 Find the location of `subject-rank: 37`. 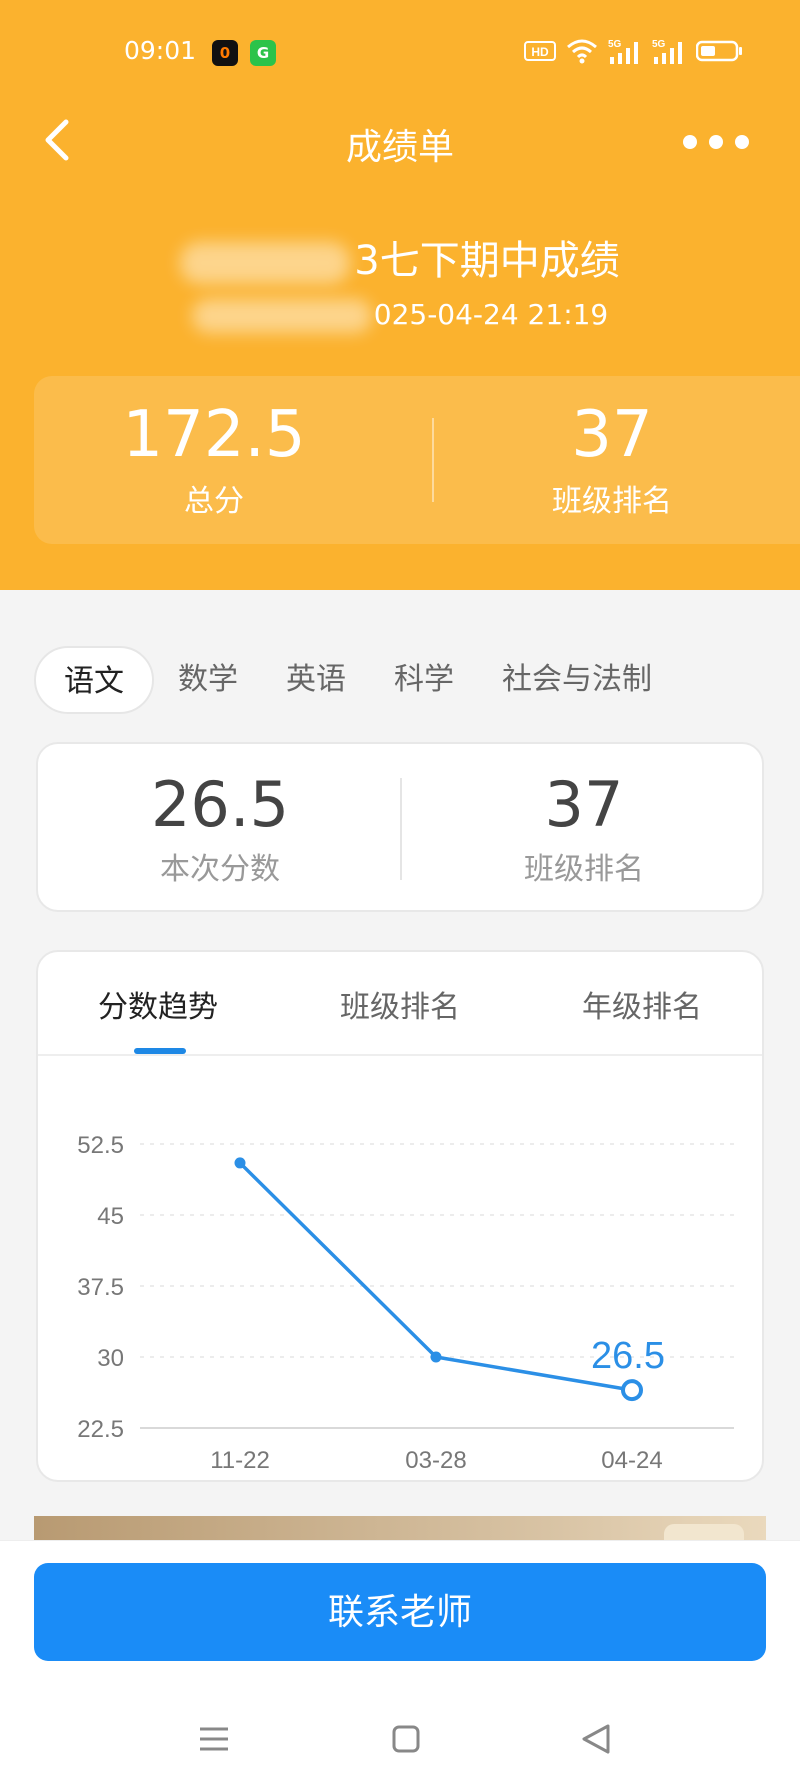

subject-rank: 37 is located at coordinates (584, 804).